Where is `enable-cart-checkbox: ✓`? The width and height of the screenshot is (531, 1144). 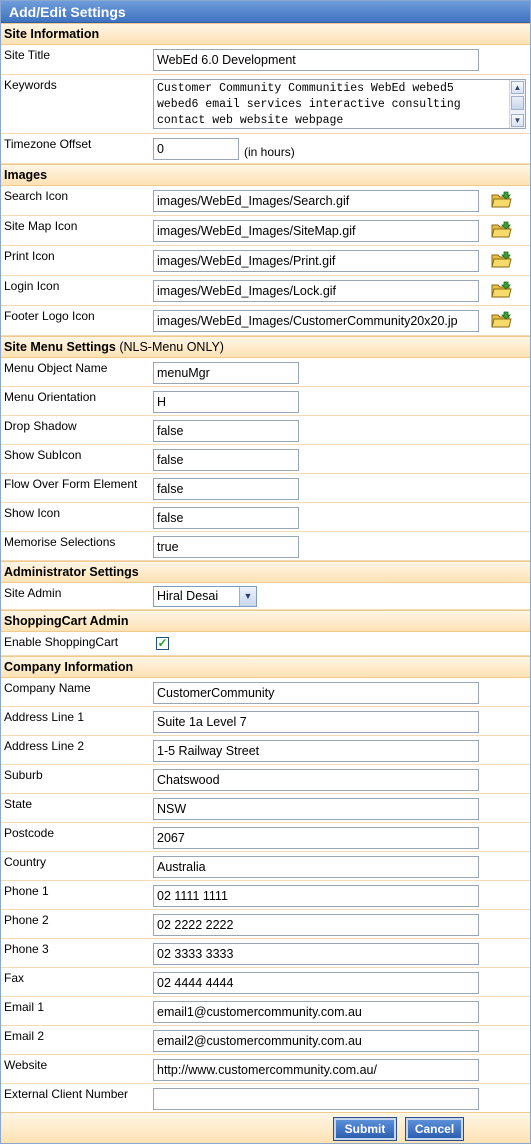
enable-cart-checkbox: ✓ is located at coordinates (162, 643).